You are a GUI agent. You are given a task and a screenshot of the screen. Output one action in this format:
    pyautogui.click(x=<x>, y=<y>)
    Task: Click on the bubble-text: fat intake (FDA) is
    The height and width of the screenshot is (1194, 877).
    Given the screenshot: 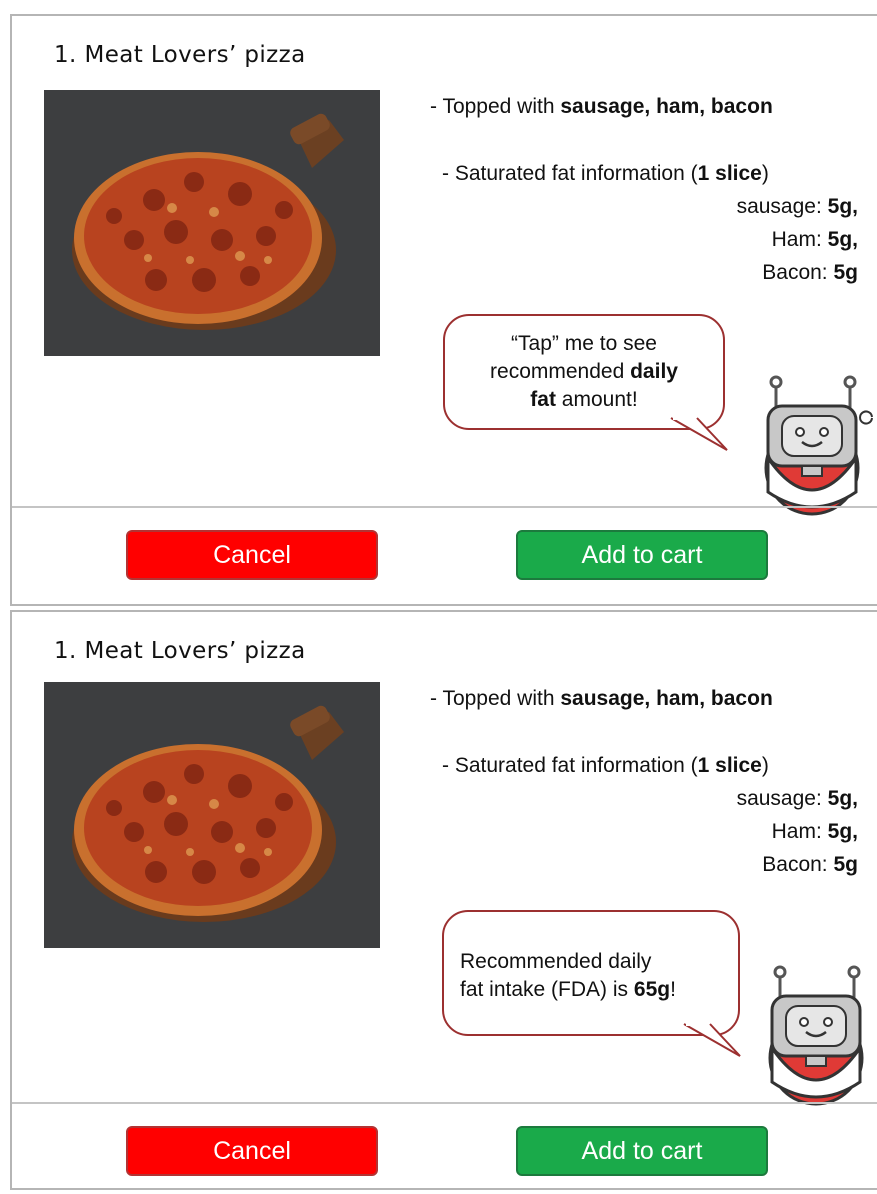 What is the action you would take?
    pyautogui.click(x=547, y=989)
    